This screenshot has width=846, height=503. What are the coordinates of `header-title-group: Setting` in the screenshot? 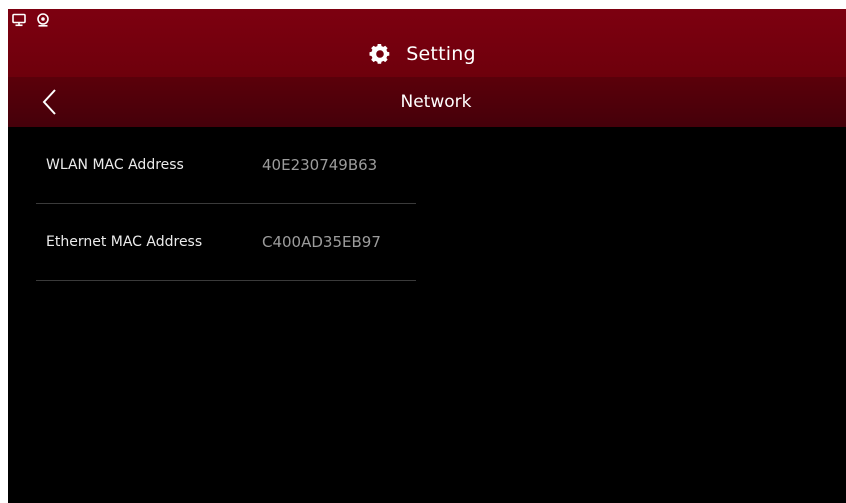 It's located at (427, 54).